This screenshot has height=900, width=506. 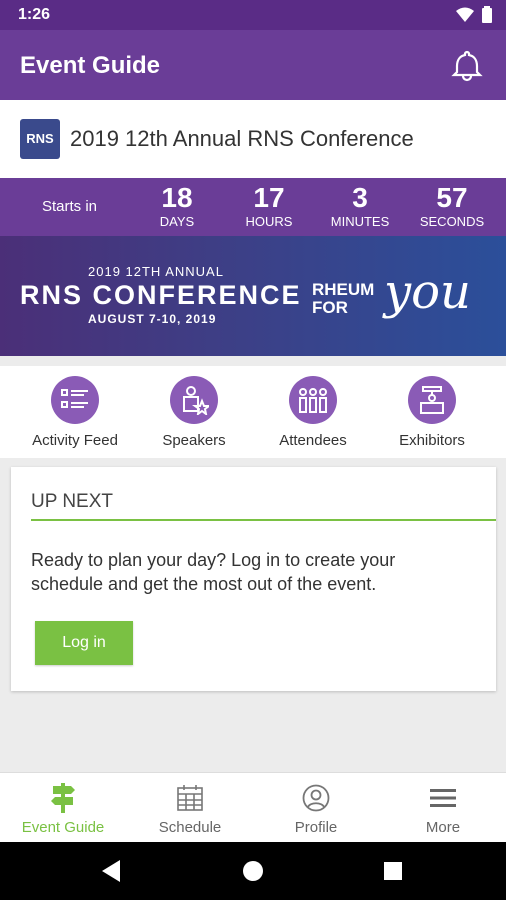 What do you see at coordinates (443, 798) in the screenshot?
I see `menu-icon` at bounding box center [443, 798].